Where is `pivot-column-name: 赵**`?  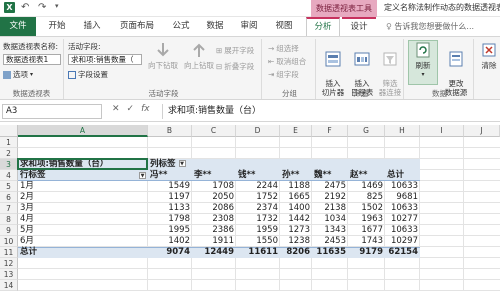 pivot-column-name: 赵** is located at coordinates (358, 175).